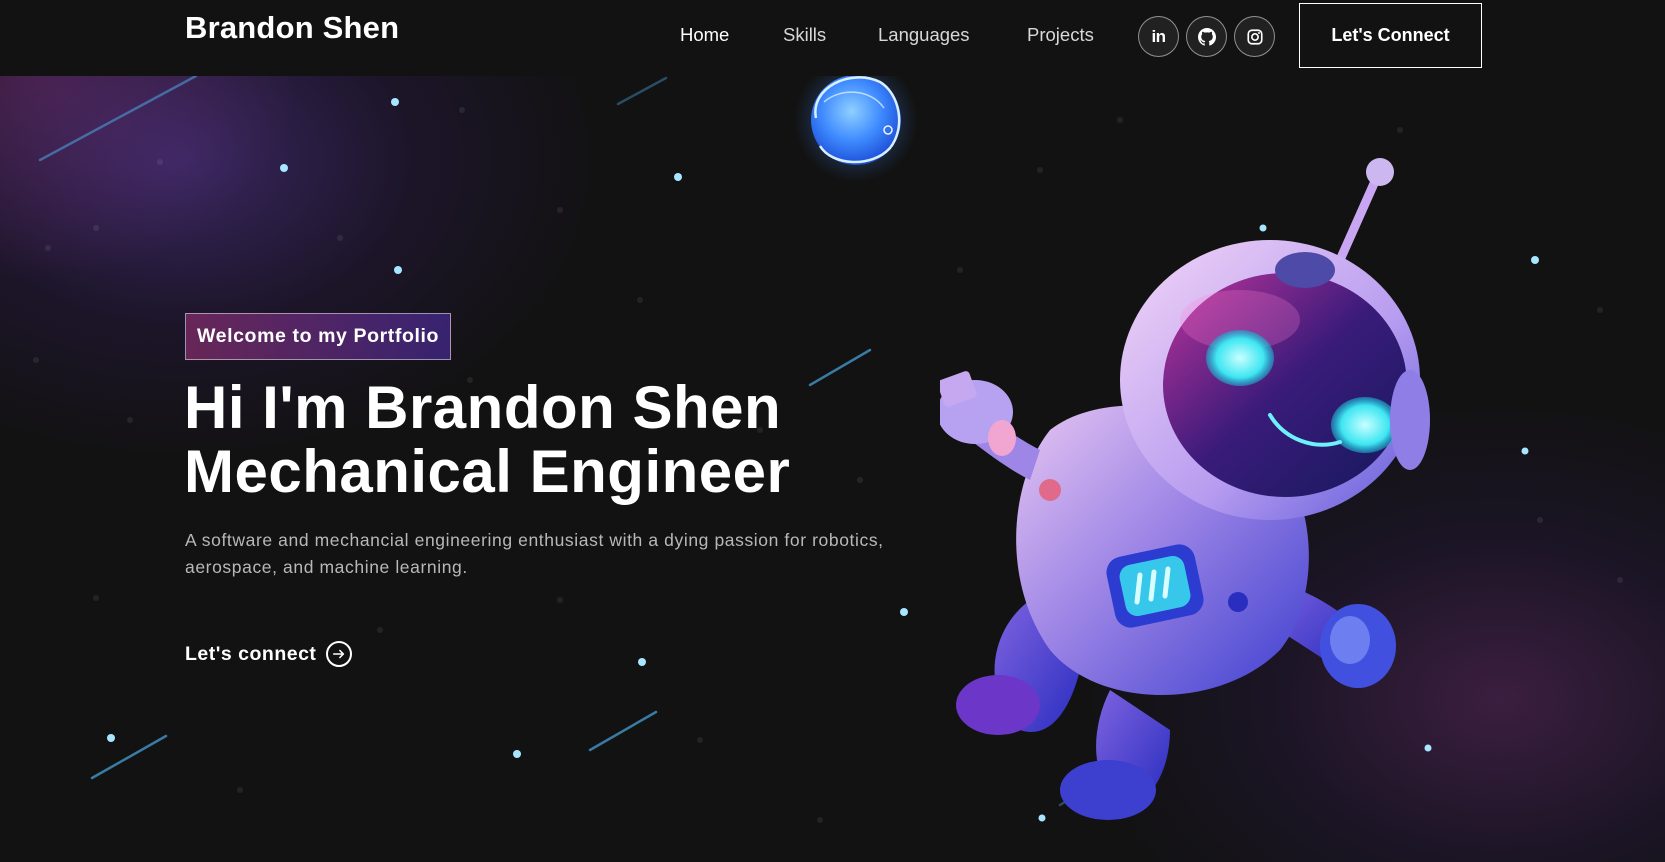  Describe the element at coordinates (339, 654) in the screenshot. I see `arrow-right-circle-icon` at that location.